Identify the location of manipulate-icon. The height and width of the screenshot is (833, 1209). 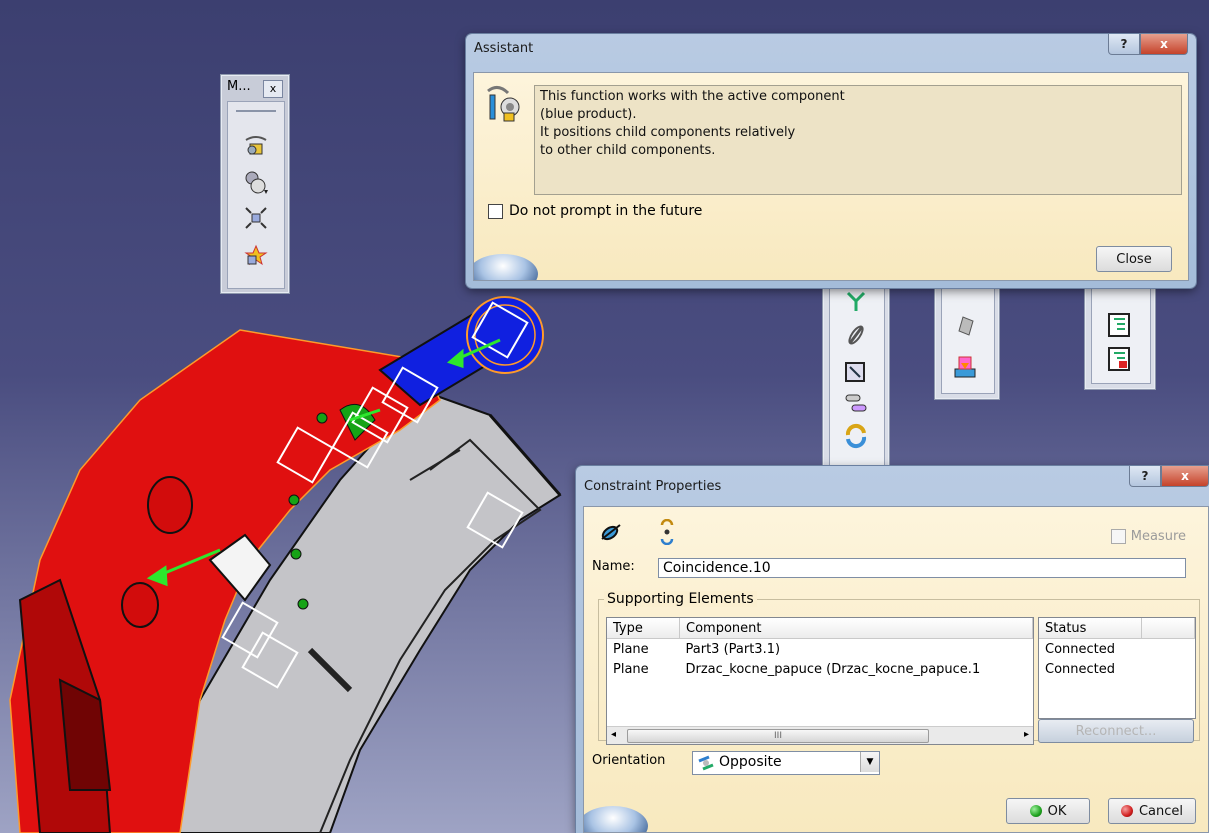
(965, 325).